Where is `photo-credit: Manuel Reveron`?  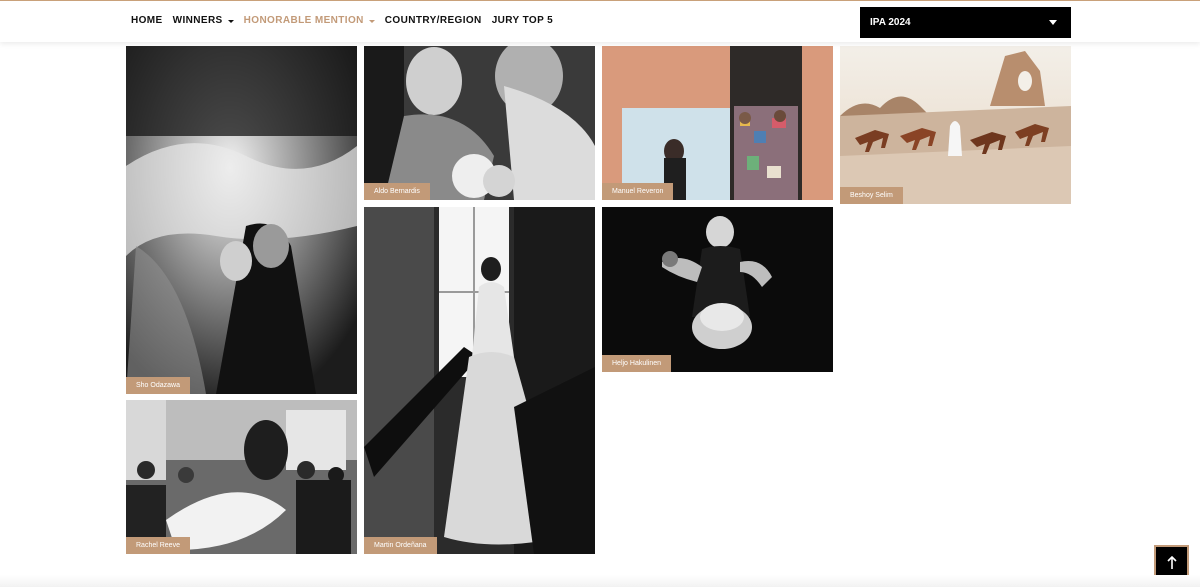 photo-credit: Manuel Reveron is located at coordinates (638, 191).